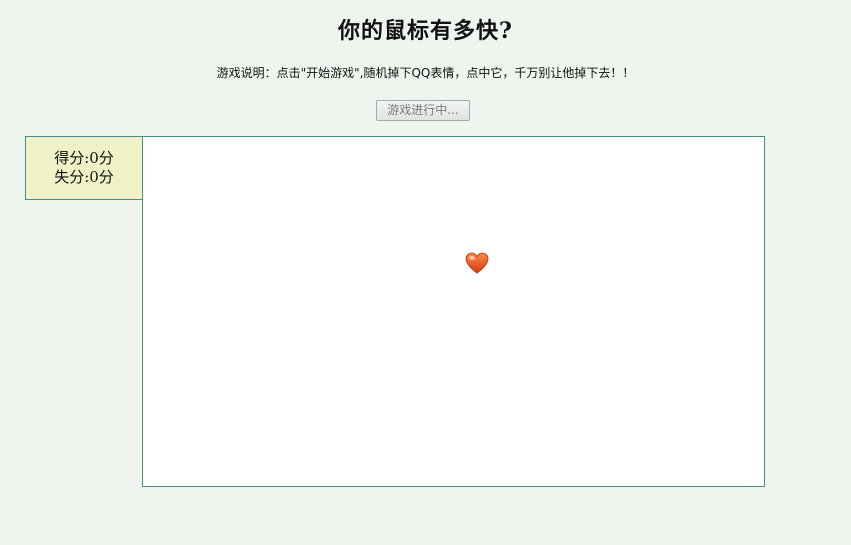 The image size is (851, 545). What do you see at coordinates (106, 177) in the screenshot?
I see `miss-unit: 分` at bounding box center [106, 177].